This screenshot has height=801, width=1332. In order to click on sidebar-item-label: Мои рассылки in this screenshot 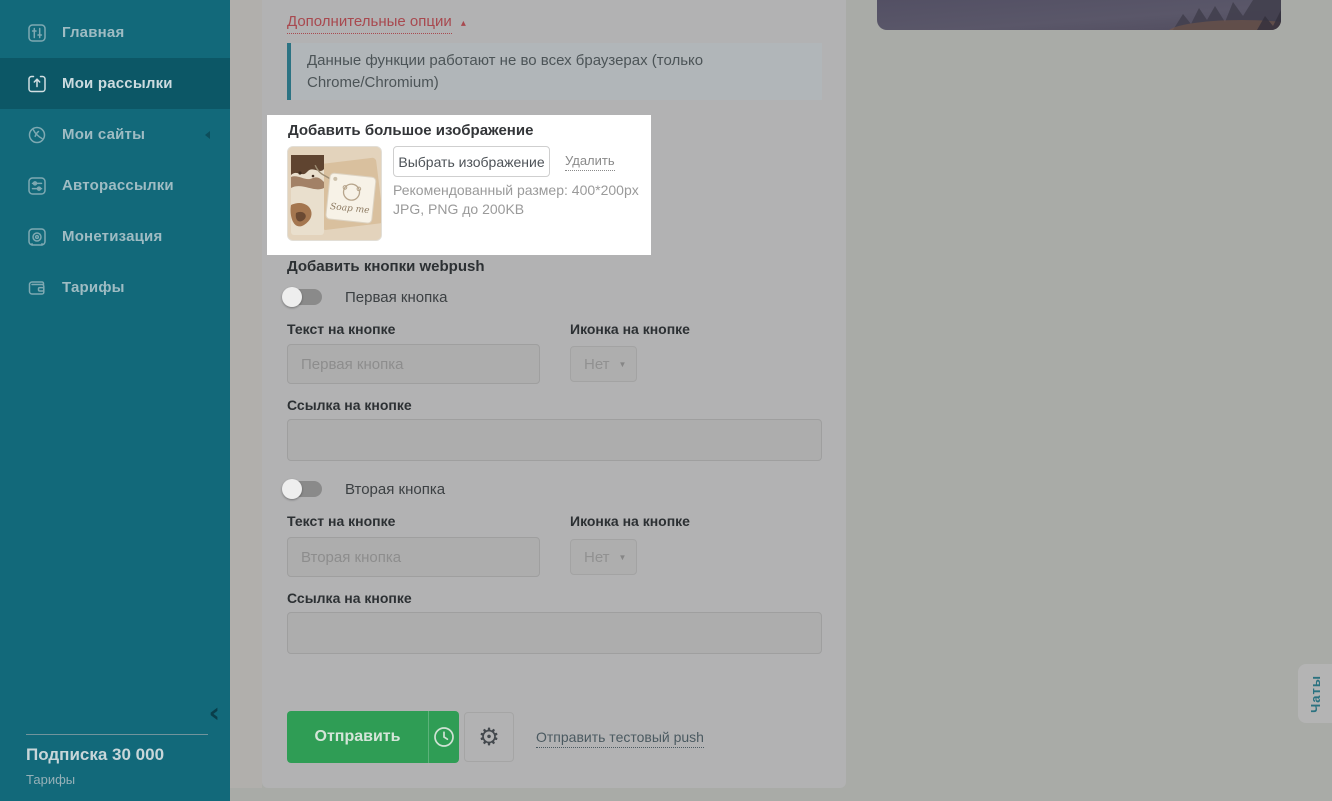, I will do `click(117, 83)`.